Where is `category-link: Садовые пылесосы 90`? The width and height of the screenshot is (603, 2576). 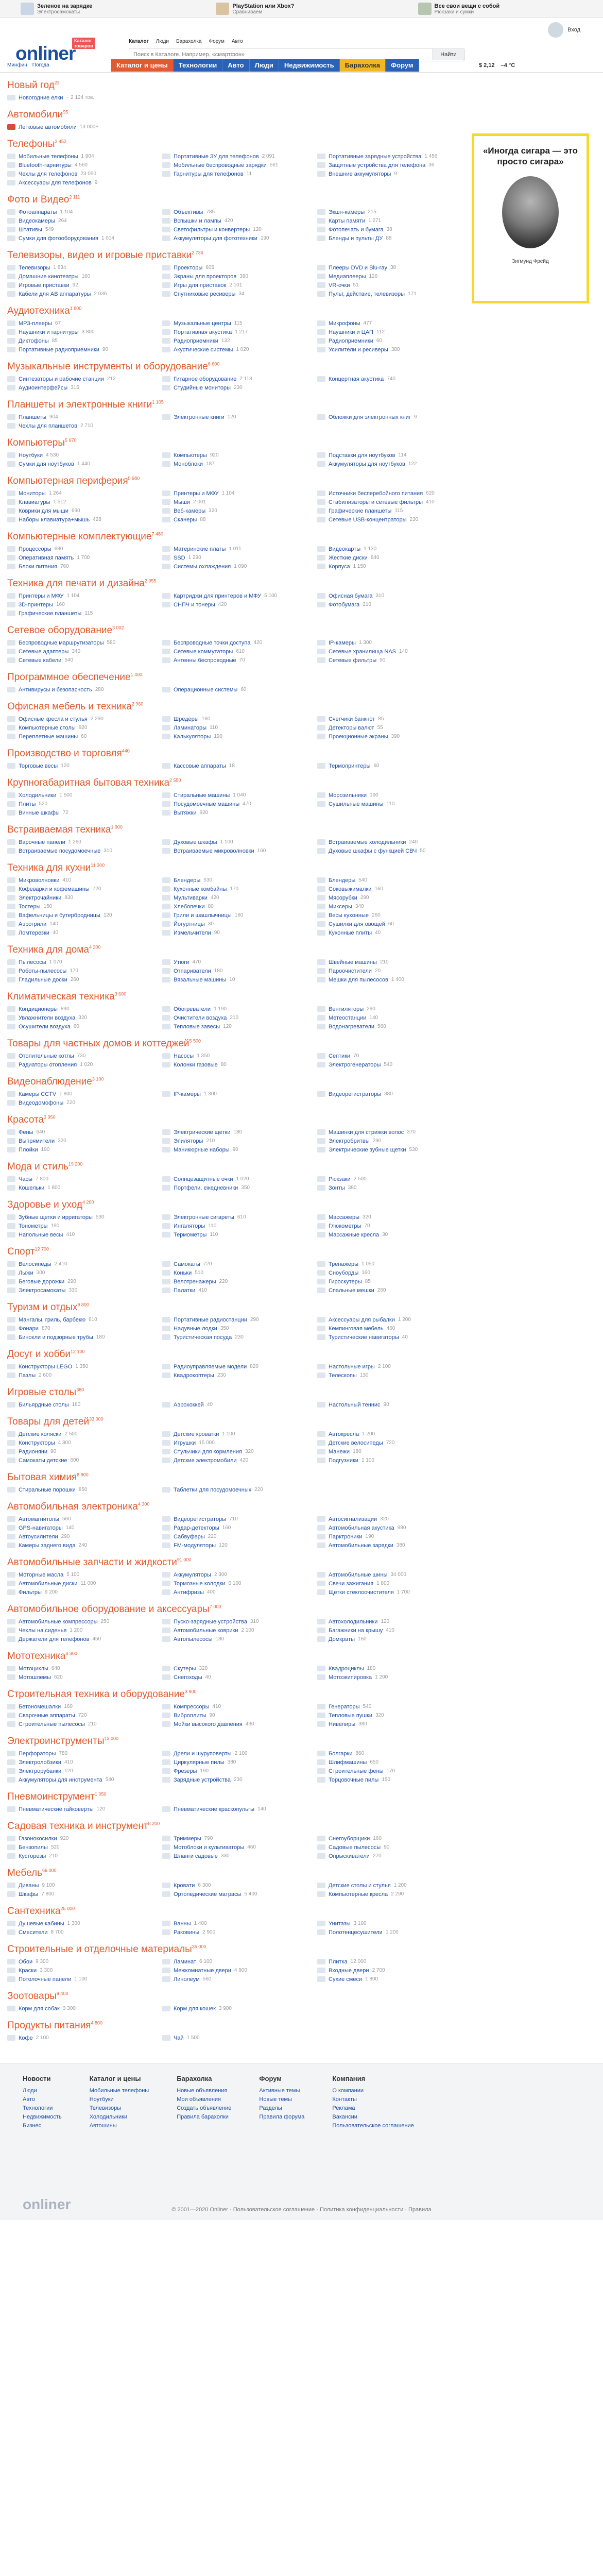 category-link: Садовые пылесосы 90 is located at coordinates (393, 1847).